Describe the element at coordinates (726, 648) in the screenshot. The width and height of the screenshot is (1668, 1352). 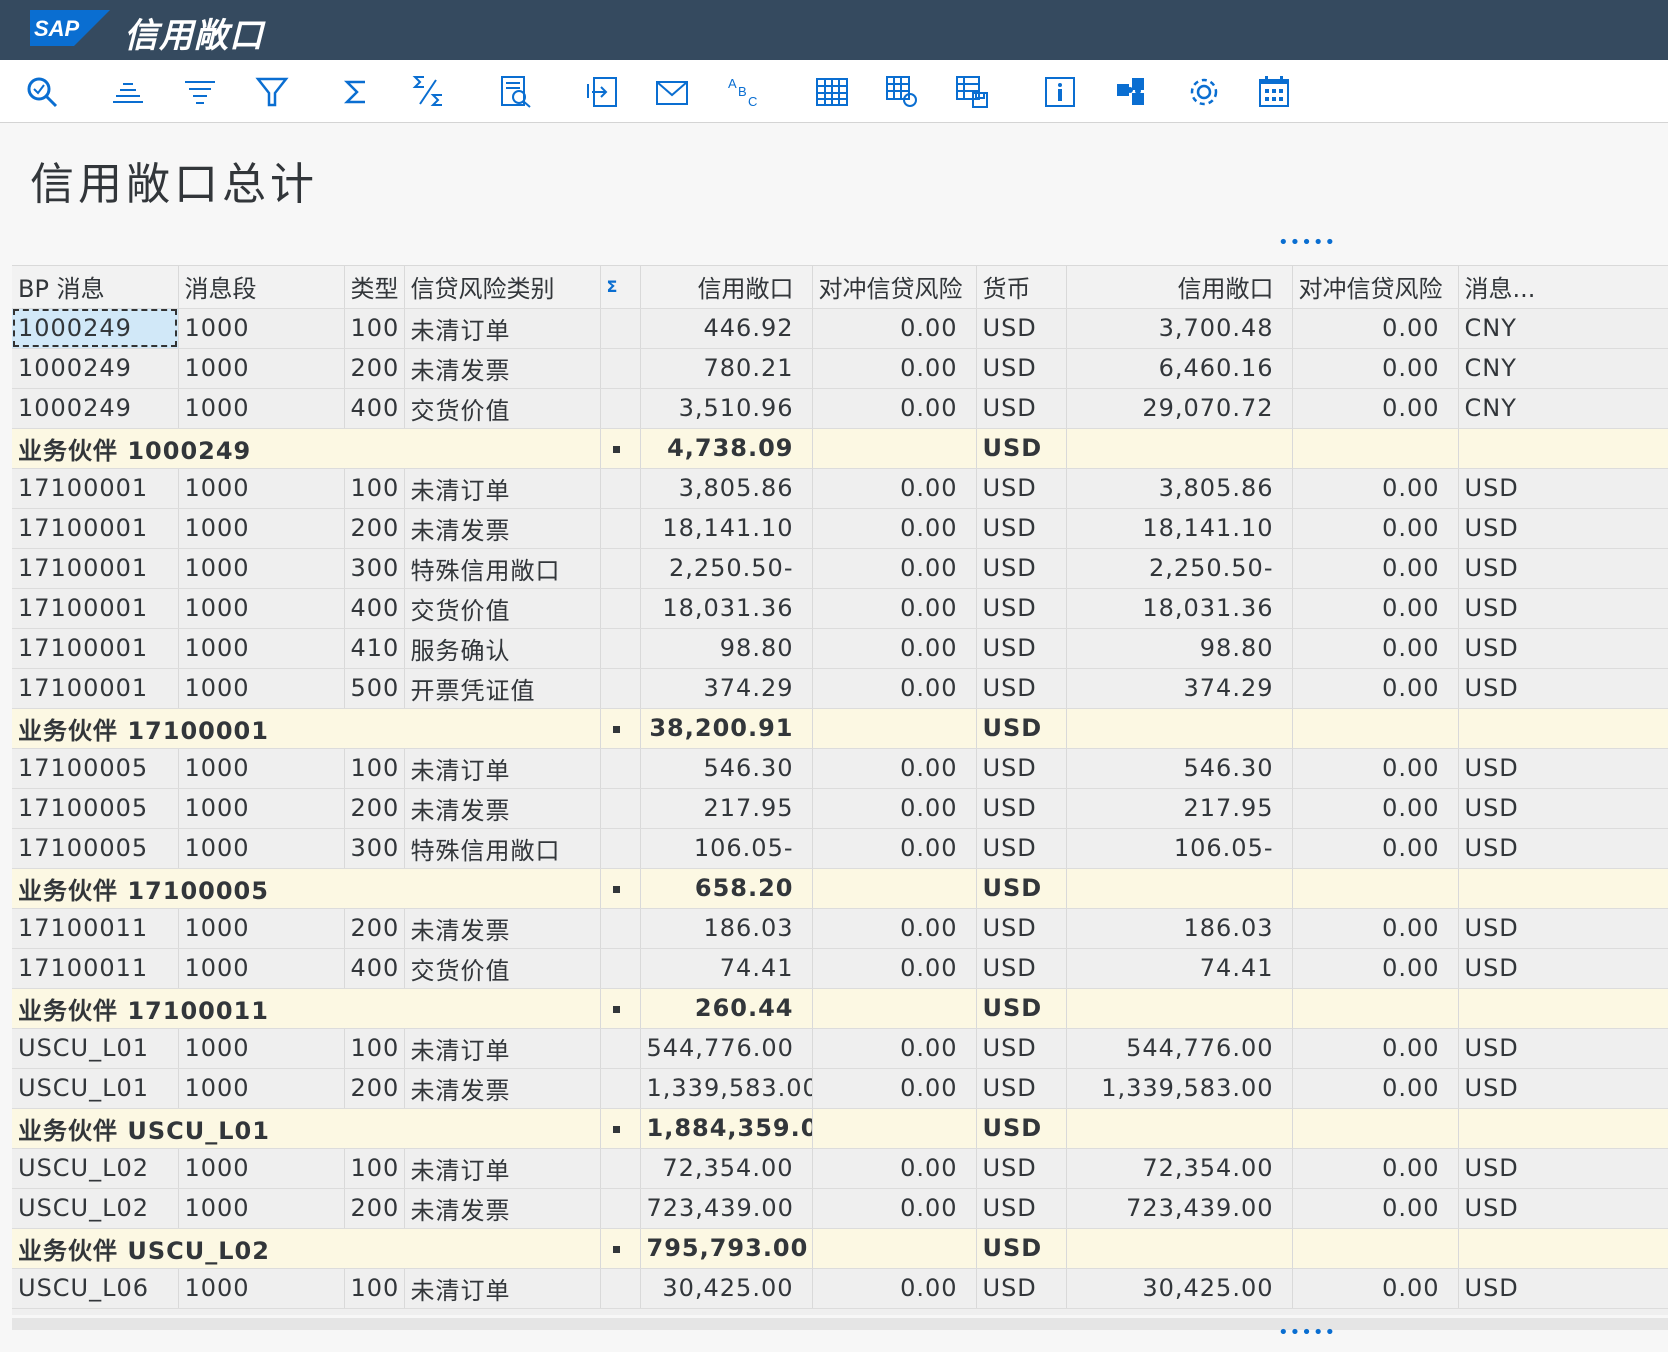
I see `cell-exposure: 98.80` at that location.